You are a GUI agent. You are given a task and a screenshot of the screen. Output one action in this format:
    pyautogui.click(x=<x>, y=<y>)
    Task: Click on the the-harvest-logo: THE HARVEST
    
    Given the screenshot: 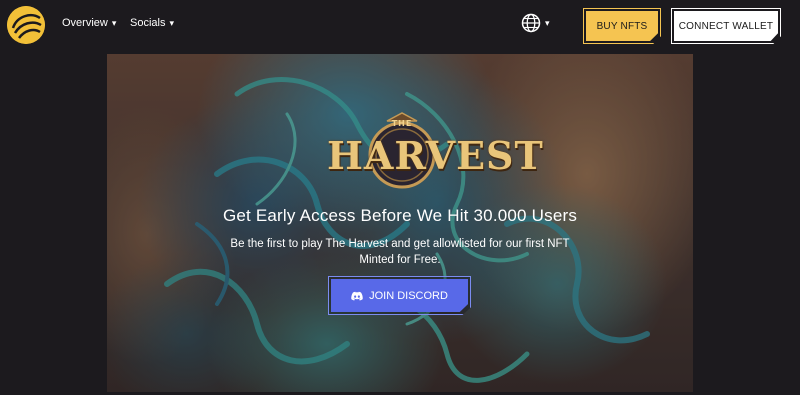 What is the action you would take?
    pyautogui.click(x=435, y=149)
    